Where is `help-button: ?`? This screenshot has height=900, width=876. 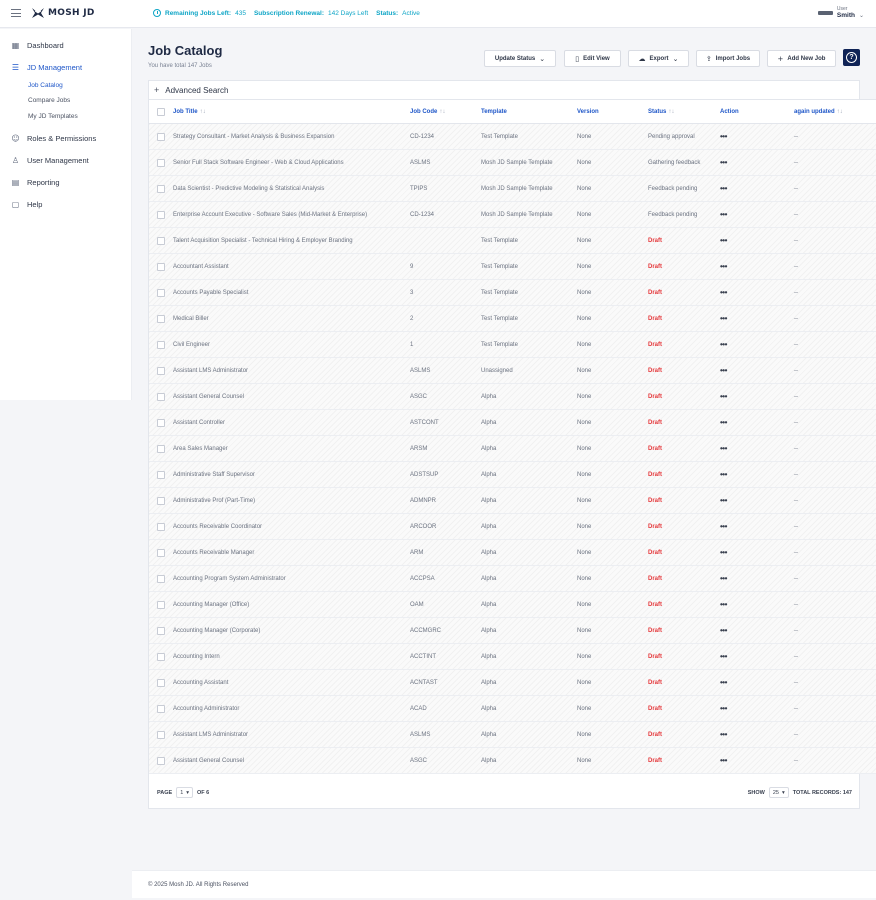
help-button: ? is located at coordinates (851, 57).